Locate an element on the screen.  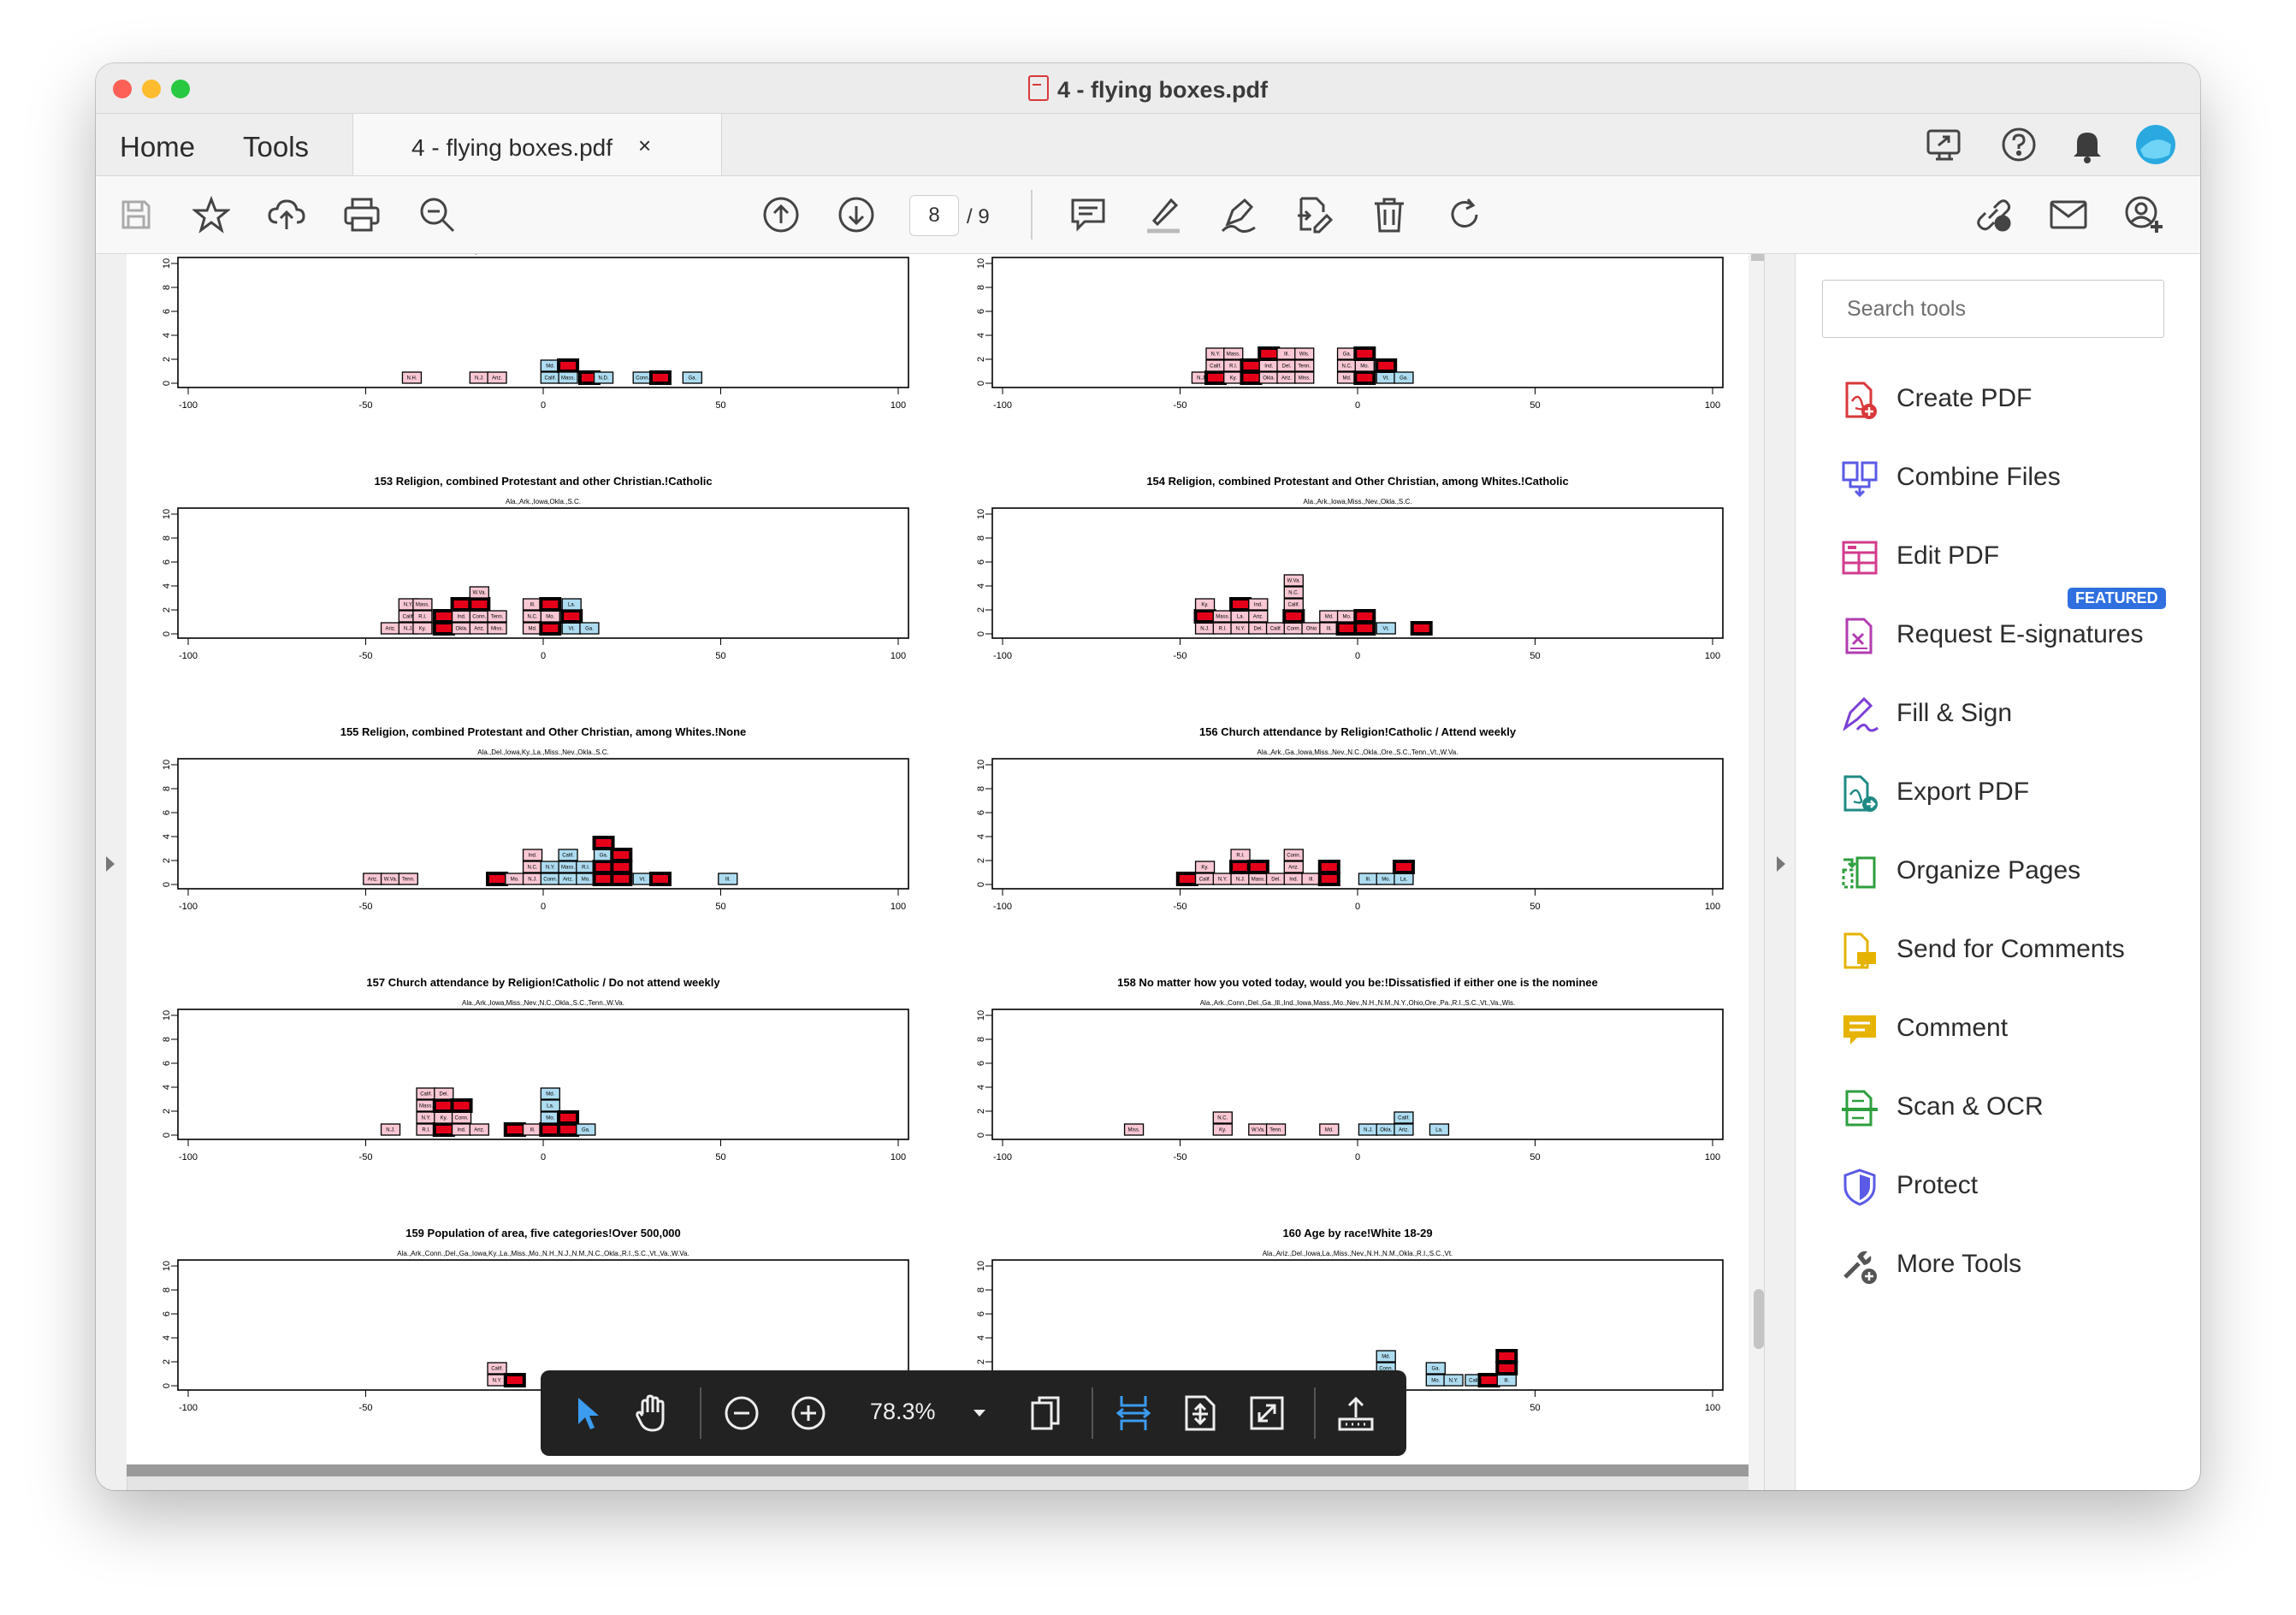
add-user-icon is located at coordinates (2143, 214).